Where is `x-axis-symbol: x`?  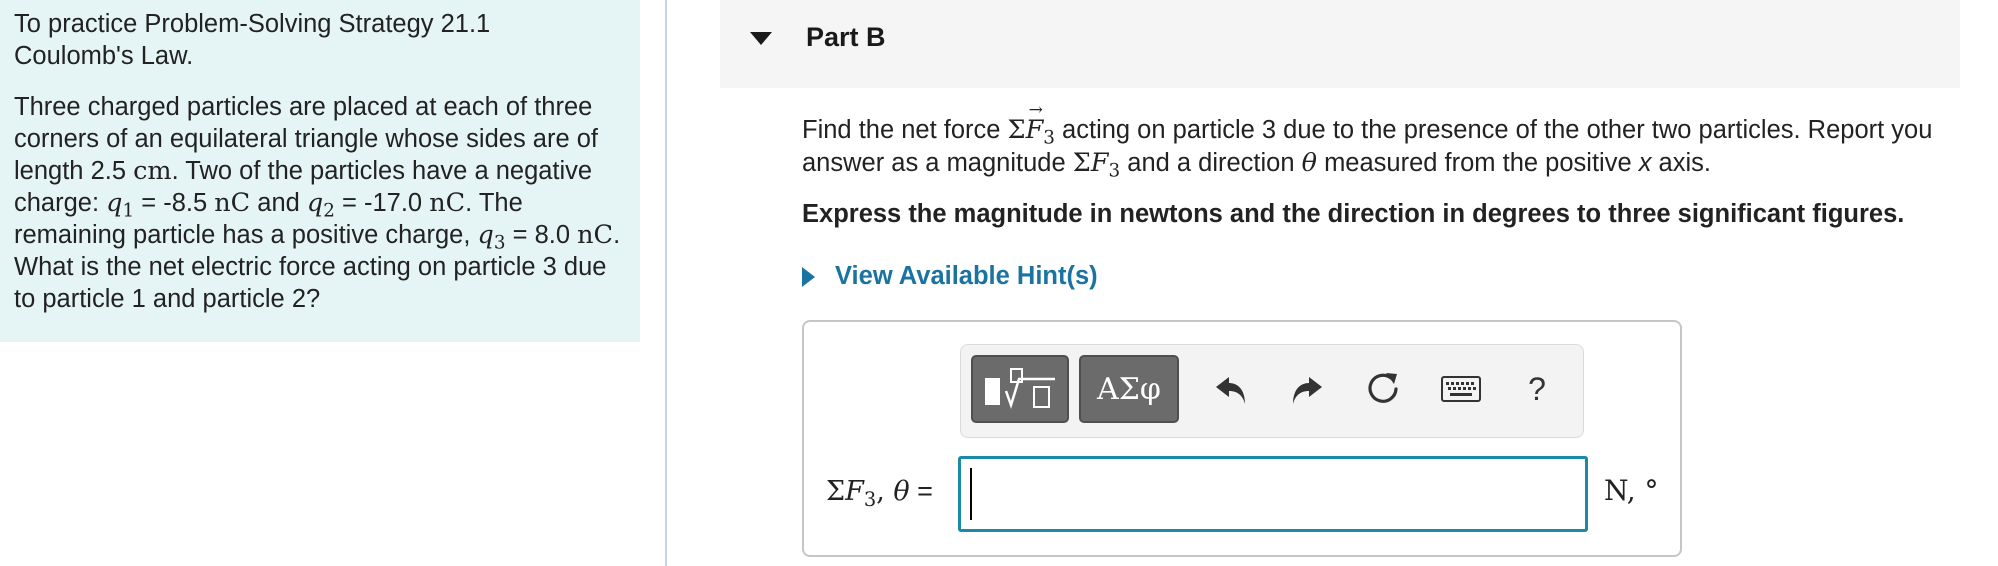
x-axis-symbol: x is located at coordinates (1645, 163).